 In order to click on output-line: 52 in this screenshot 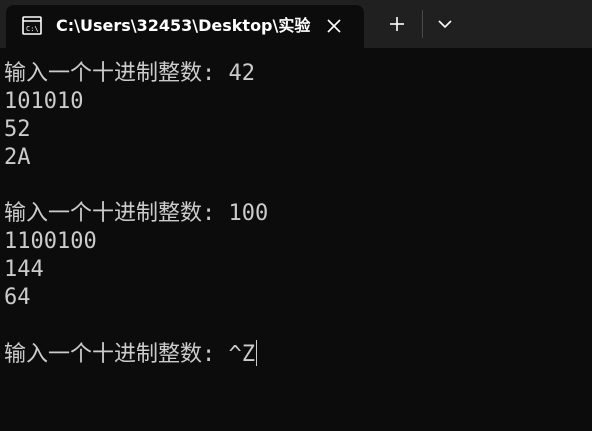, I will do `click(17, 129)`.